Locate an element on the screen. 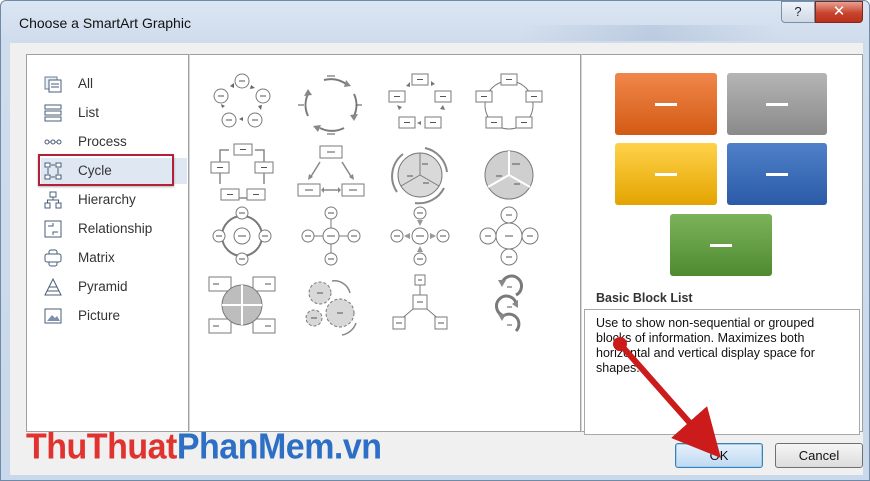  category-label: All is located at coordinates (86, 83).